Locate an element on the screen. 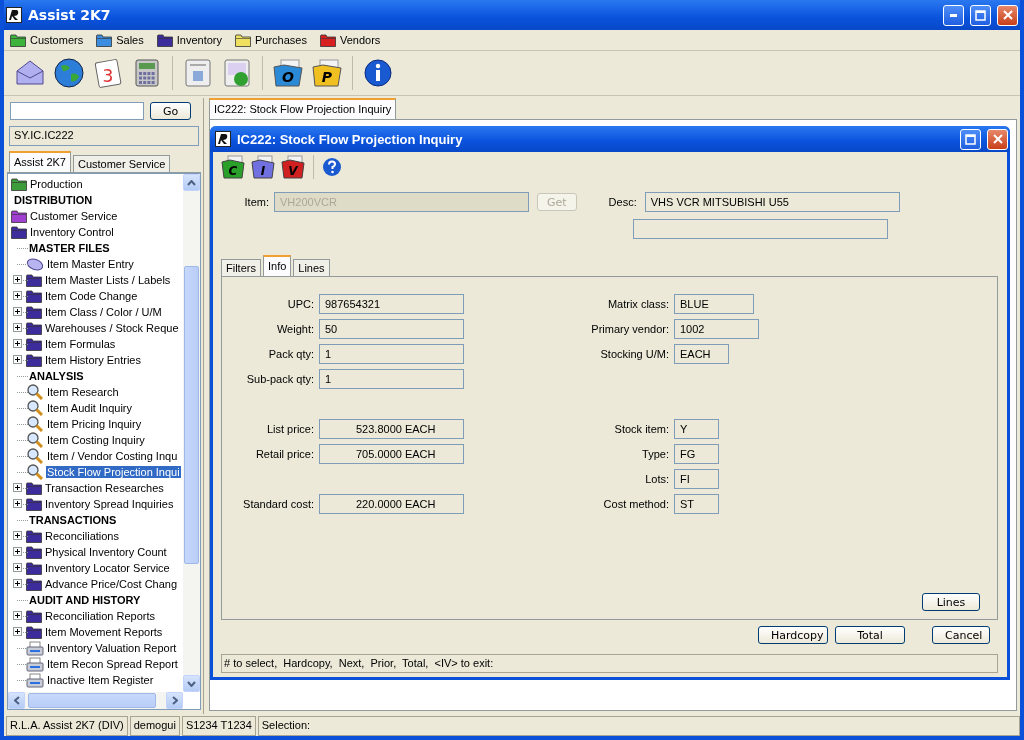 This screenshot has height=740, width=1024. spreadsheet-chart-icon is located at coordinates (237, 73).